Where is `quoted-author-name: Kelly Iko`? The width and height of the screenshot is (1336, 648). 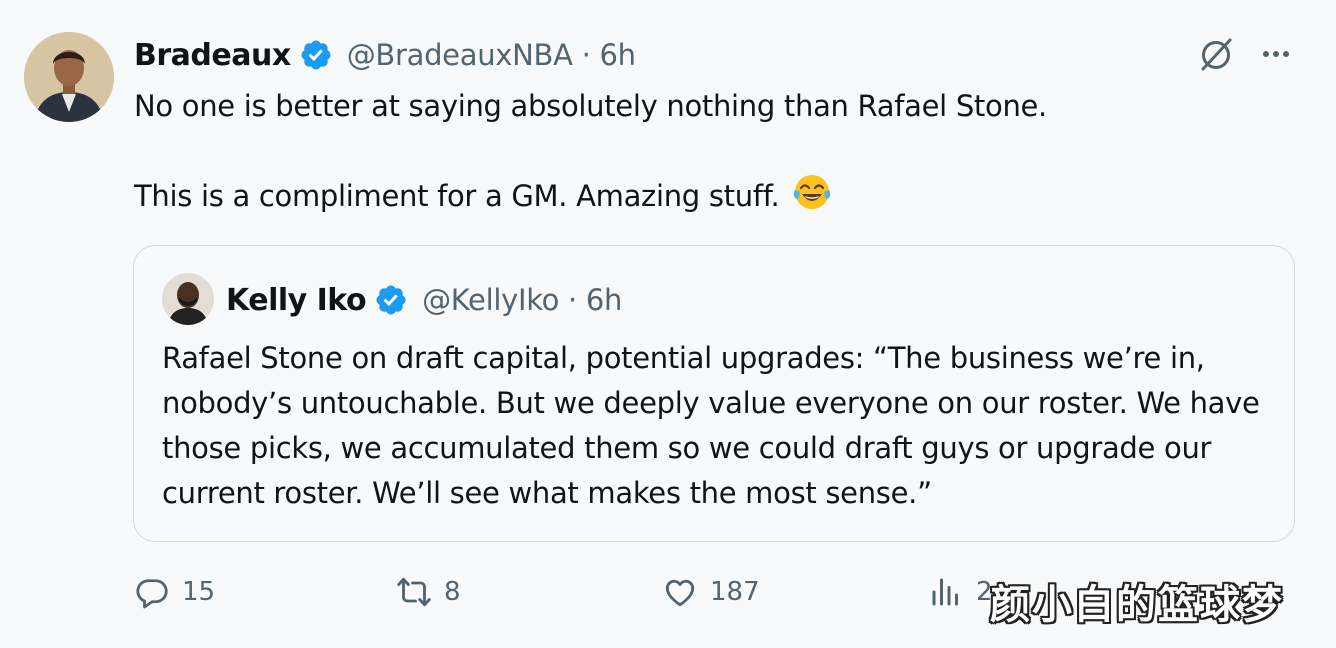 quoted-author-name: Kelly Iko is located at coordinates (296, 300).